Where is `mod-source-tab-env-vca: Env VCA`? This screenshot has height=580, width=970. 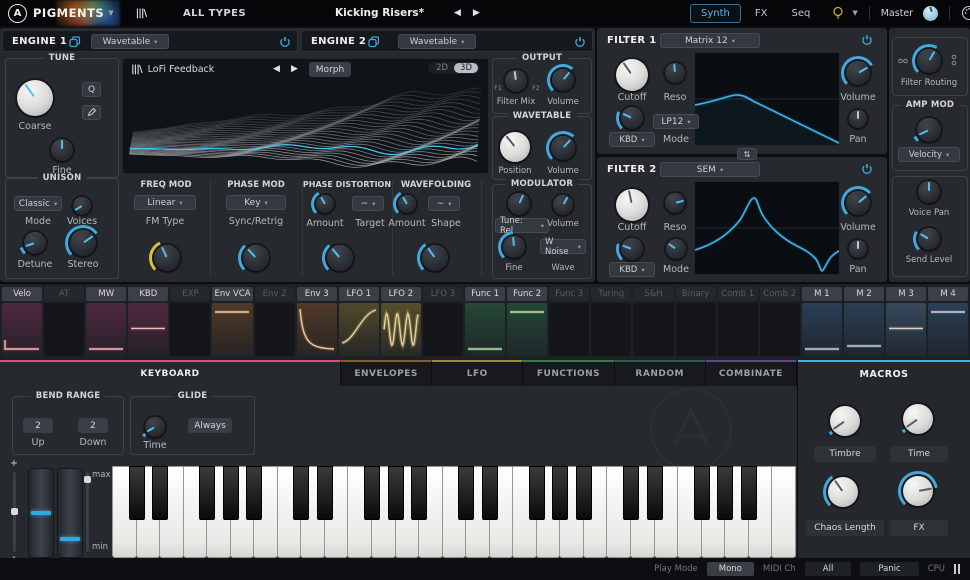 mod-source-tab-env-vca: Env VCA is located at coordinates (232, 294).